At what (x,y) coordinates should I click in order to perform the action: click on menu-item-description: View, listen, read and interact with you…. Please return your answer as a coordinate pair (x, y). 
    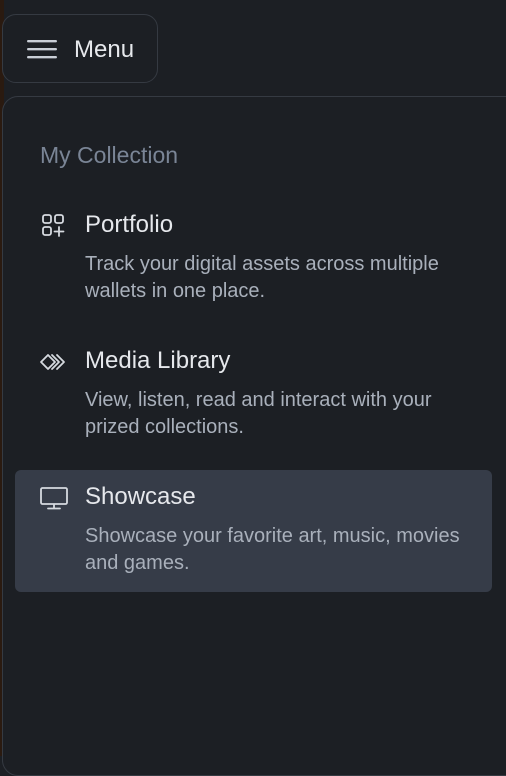
    Looking at the image, I should click on (258, 413).